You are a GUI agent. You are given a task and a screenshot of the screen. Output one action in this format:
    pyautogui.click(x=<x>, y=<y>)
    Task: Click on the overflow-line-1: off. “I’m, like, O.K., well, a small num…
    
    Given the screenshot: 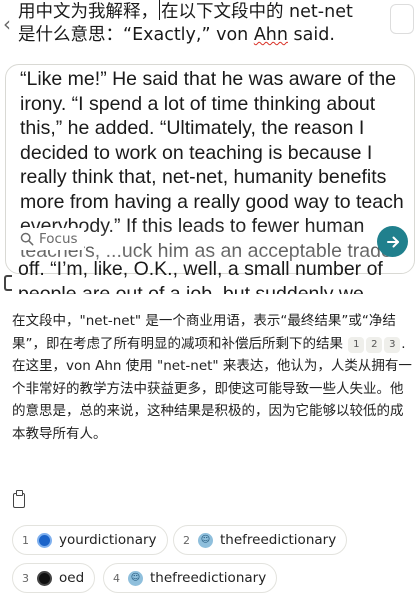 What is the action you would take?
    pyautogui.click(x=200, y=269)
    